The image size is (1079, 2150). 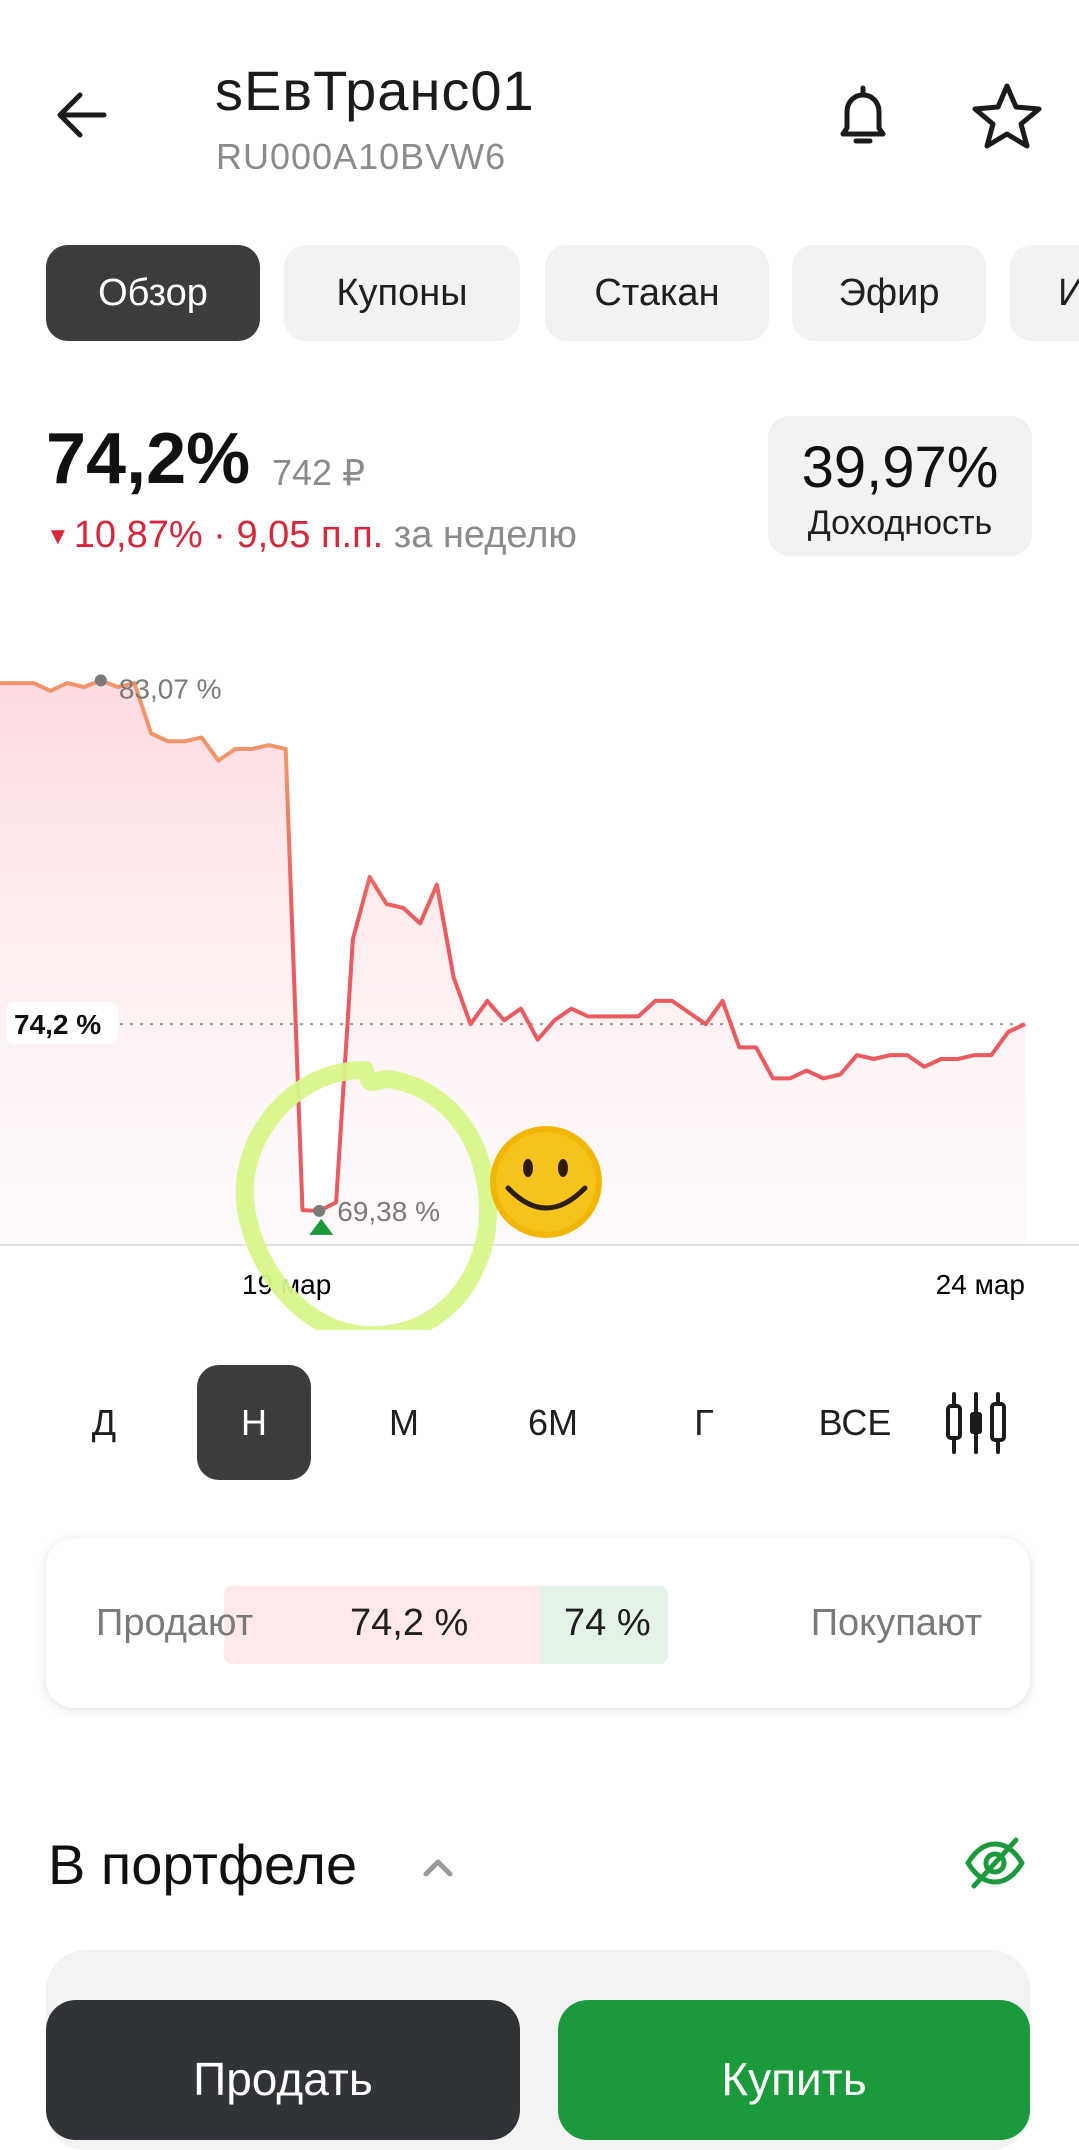 What do you see at coordinates (409, 1623) in the screenshot?
I see `sell-price: 74,2 %` at bounding box center [409, 1623].